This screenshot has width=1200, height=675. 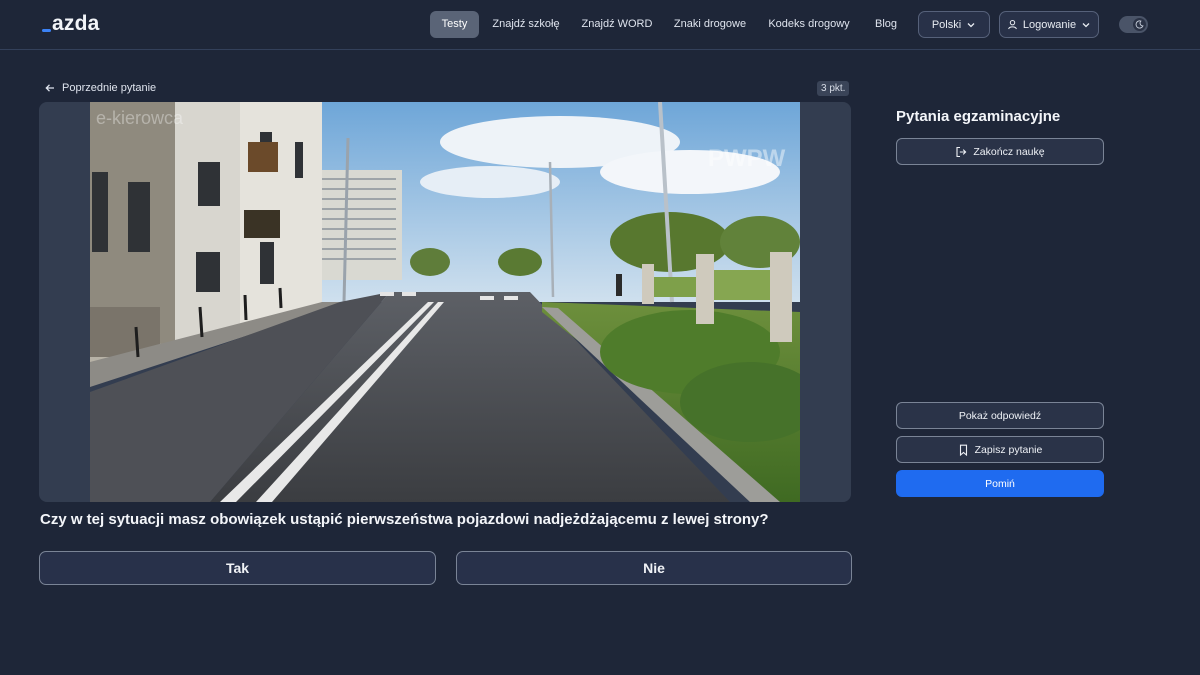 What do you see at coordinates (454, 24) in the screenshot?
I see `nav-item-testy: Testy` at bounding box center [454, 24].